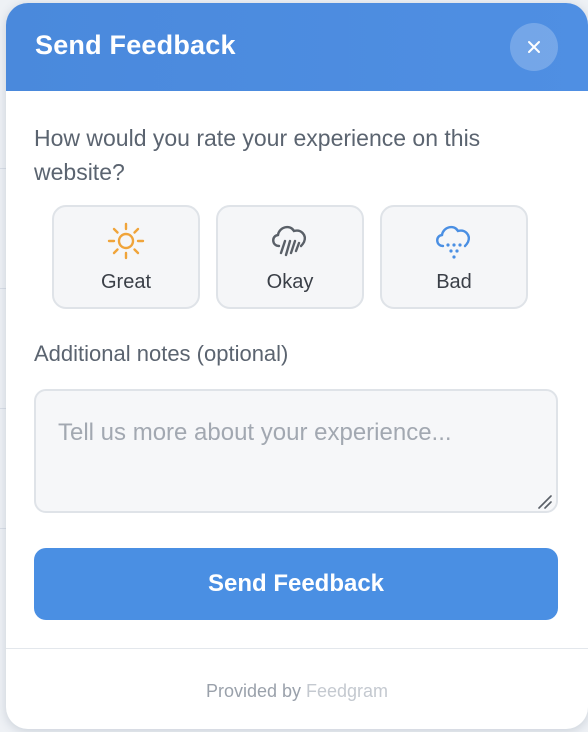 The width and height of the screenshot is (588, 732). I want to click on close-button, so click(534, 47).